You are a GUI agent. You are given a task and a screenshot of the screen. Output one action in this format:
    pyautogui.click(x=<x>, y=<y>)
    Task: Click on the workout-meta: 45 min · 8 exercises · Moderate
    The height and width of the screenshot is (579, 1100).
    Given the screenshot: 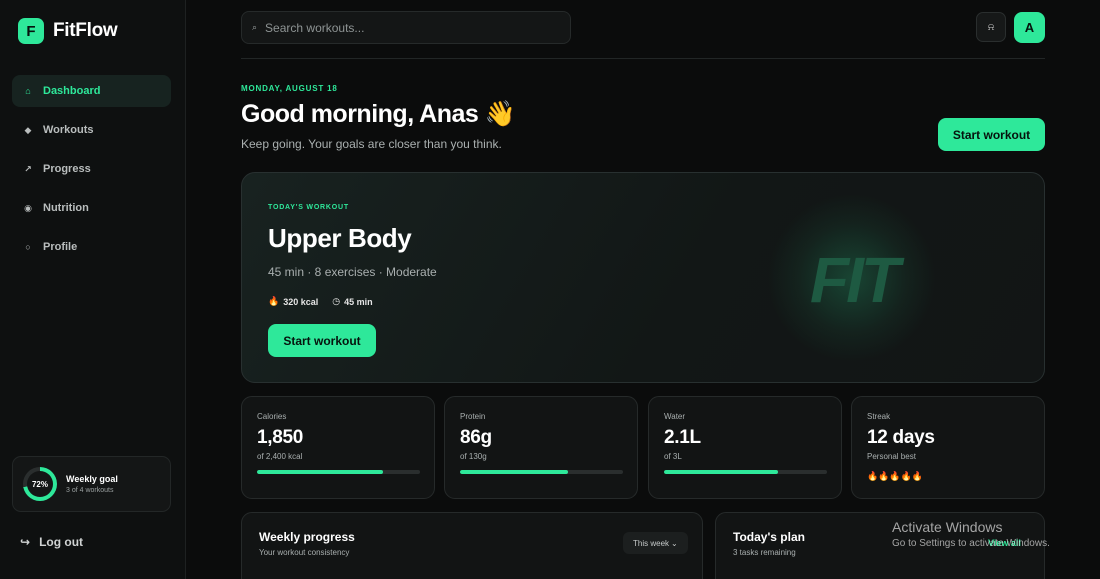 What is the action you would take?
    pyautogui.click(x=352, y=272)
    